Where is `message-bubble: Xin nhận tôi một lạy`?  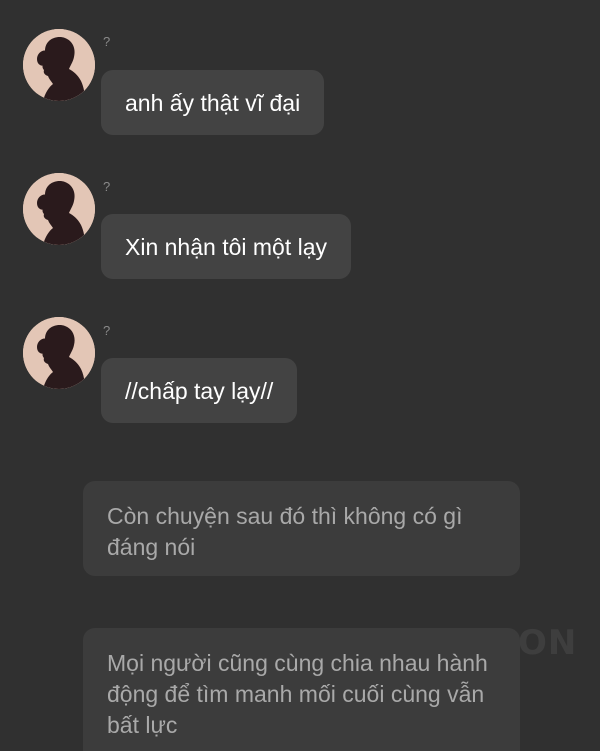
message-bubble: Xin nhận tôi một lạy is located at coordinates (226, 246).